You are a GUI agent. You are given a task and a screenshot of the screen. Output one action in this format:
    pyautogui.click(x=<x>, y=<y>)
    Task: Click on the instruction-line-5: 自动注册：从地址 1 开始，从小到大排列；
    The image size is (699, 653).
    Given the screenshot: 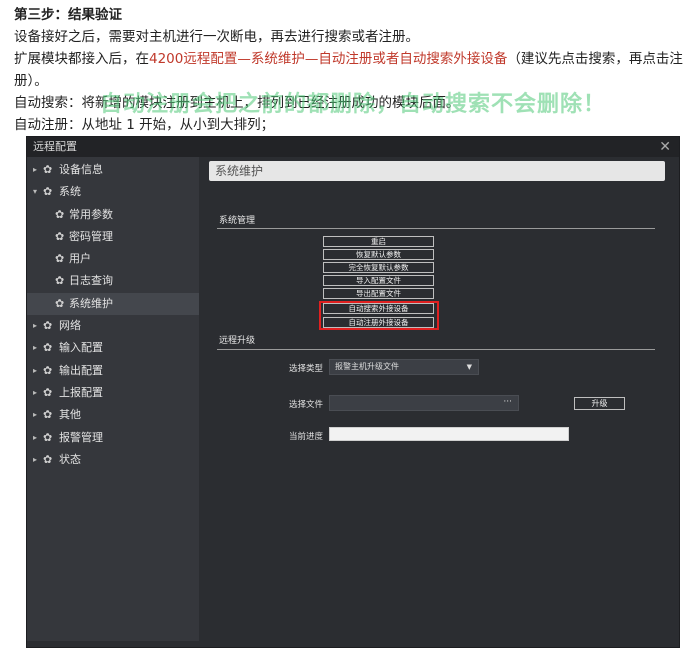 What is the action you would take?
    pyautogui.click(x=144, y=125)
    